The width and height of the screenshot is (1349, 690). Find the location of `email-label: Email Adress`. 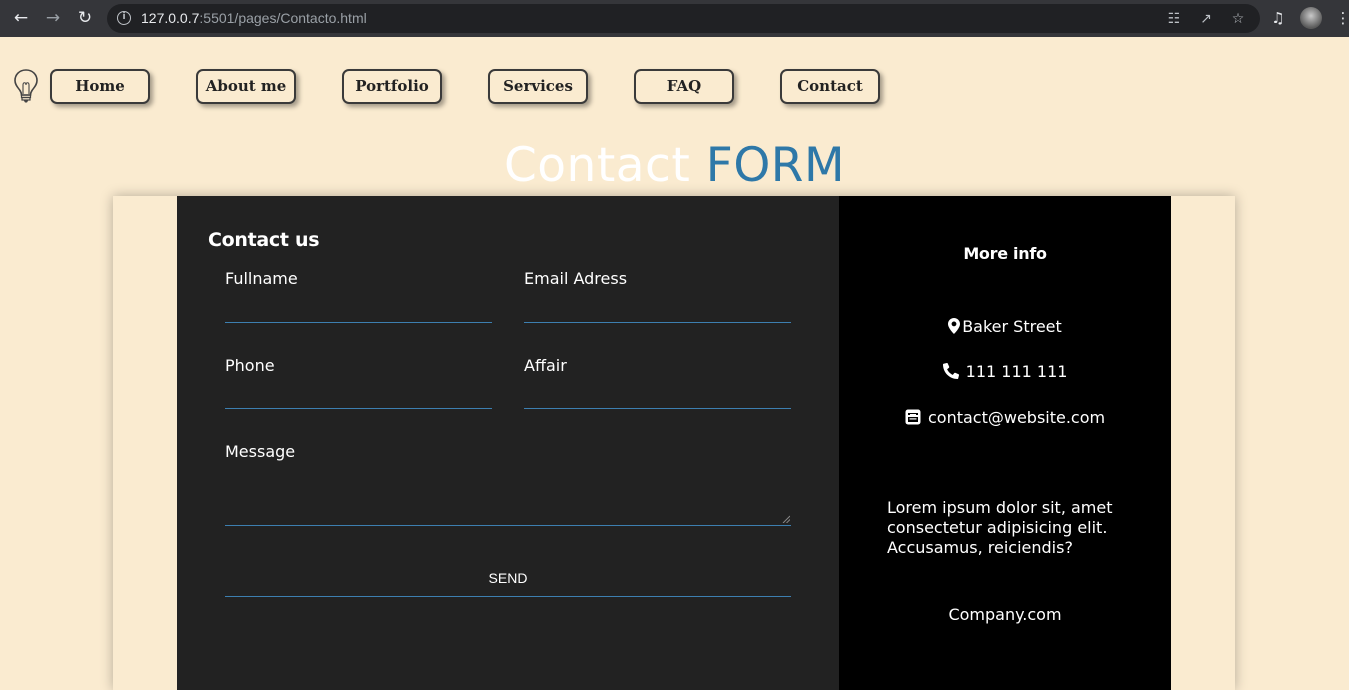

email-label: Email Adress is located at coordinates (576, 278).